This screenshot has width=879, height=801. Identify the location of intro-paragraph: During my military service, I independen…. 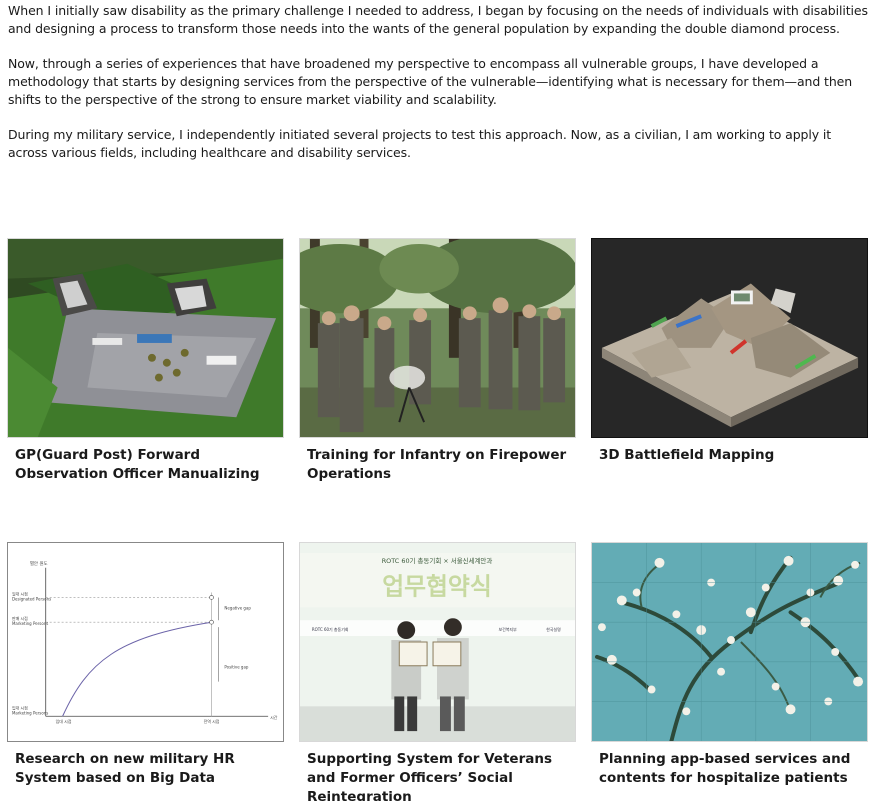
(420, 143).